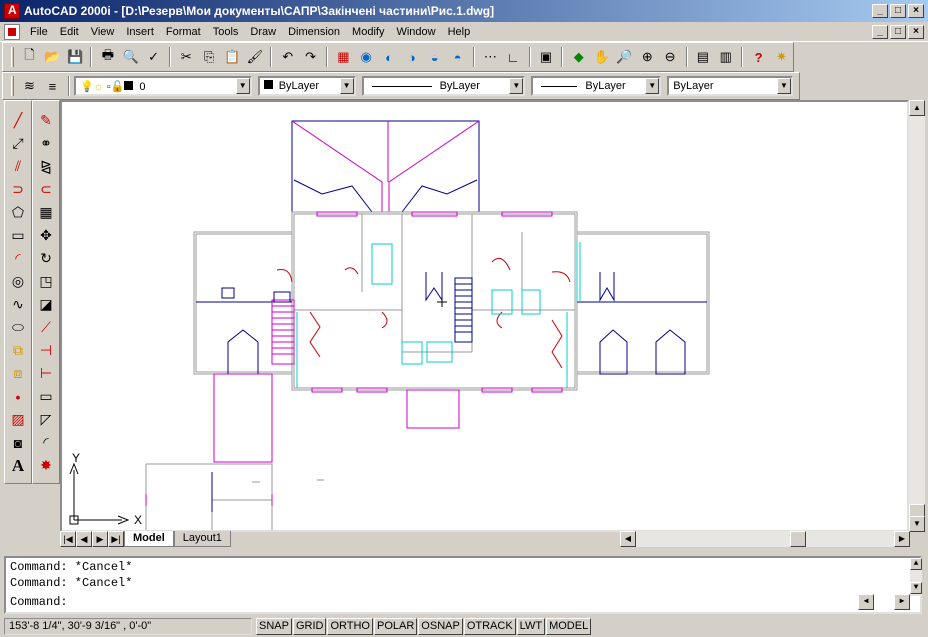 The width and height of the screenshot is (928, 637). What do you see at coordinates (46, 419) in the screenshot?
I see `chamfer-icon: ◸` at bounding box center [46, 419].